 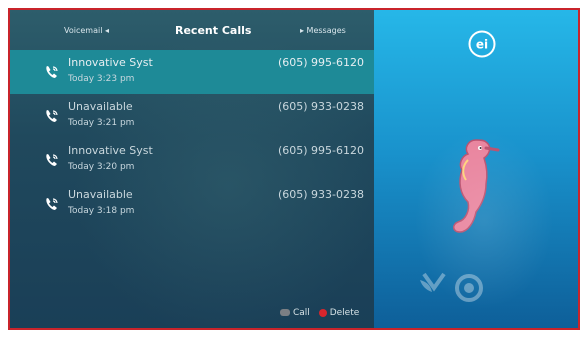 What do you see at coordinates (101, 211) in the screenshot?
I see `call-time: Today 3:18 pm` at bounding box center [101, 211].